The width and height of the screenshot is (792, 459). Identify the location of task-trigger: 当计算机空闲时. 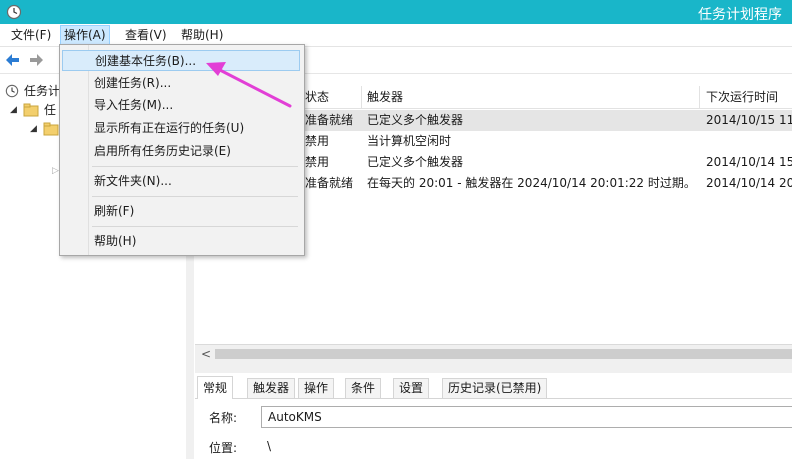
(409, 141).